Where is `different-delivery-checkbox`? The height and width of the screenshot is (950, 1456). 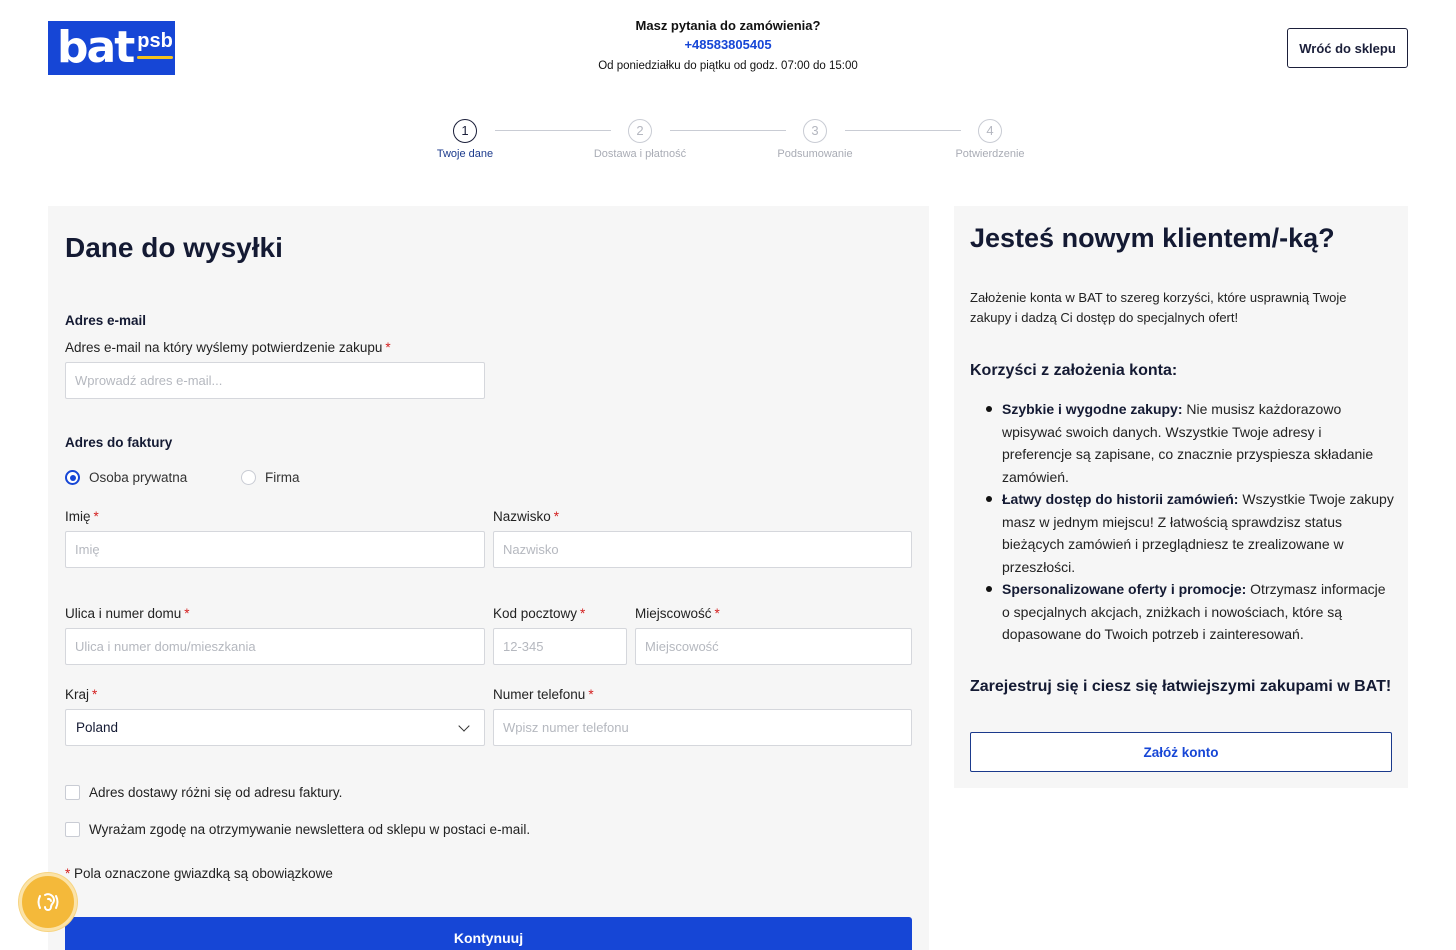 different-delivery-checkbox is located at coordinates (72, 792).